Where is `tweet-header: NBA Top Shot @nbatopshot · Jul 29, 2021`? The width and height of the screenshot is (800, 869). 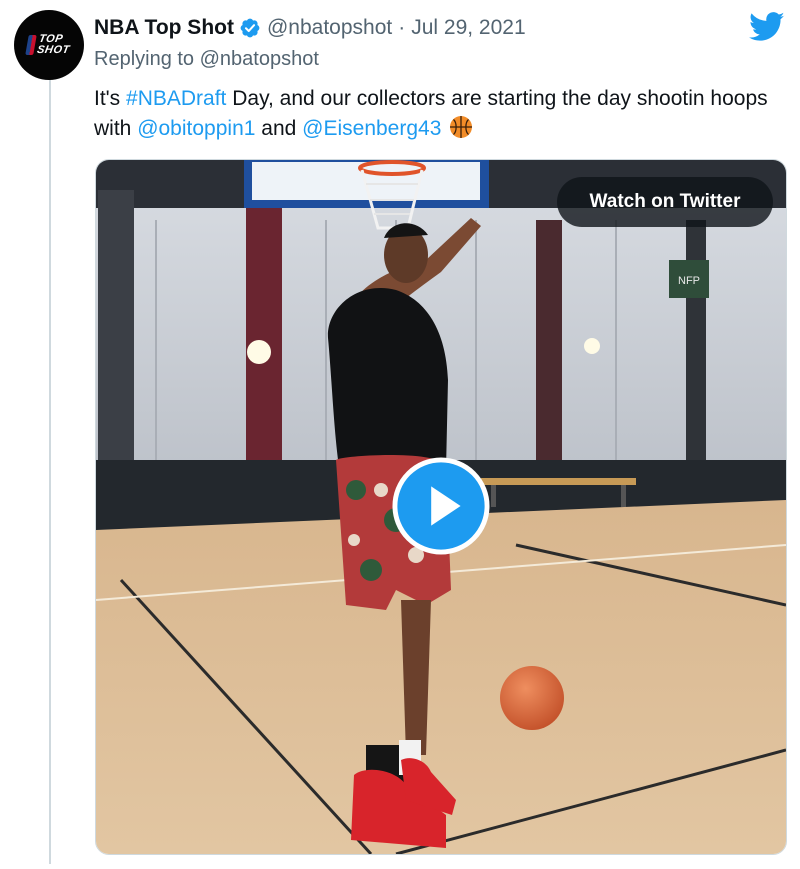 tweet-header: NBA Top Shot @nbatopshot · Jul 29, 2021 is located at coordinates (310, 28).